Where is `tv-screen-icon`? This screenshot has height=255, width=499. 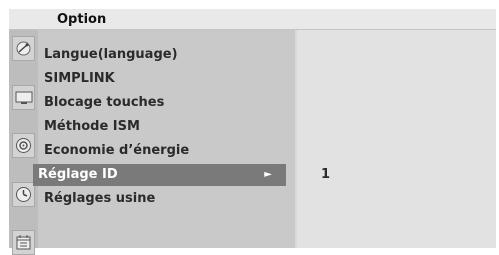
tv-screen-icon is located at coordinates (23, 97).